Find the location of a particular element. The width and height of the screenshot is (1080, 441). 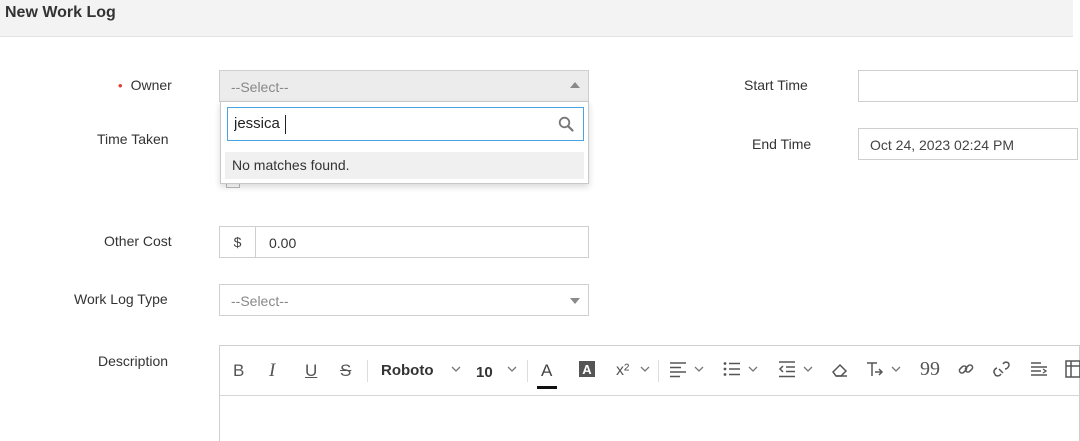

font-color-button: A is located at coordinates (546, 371).